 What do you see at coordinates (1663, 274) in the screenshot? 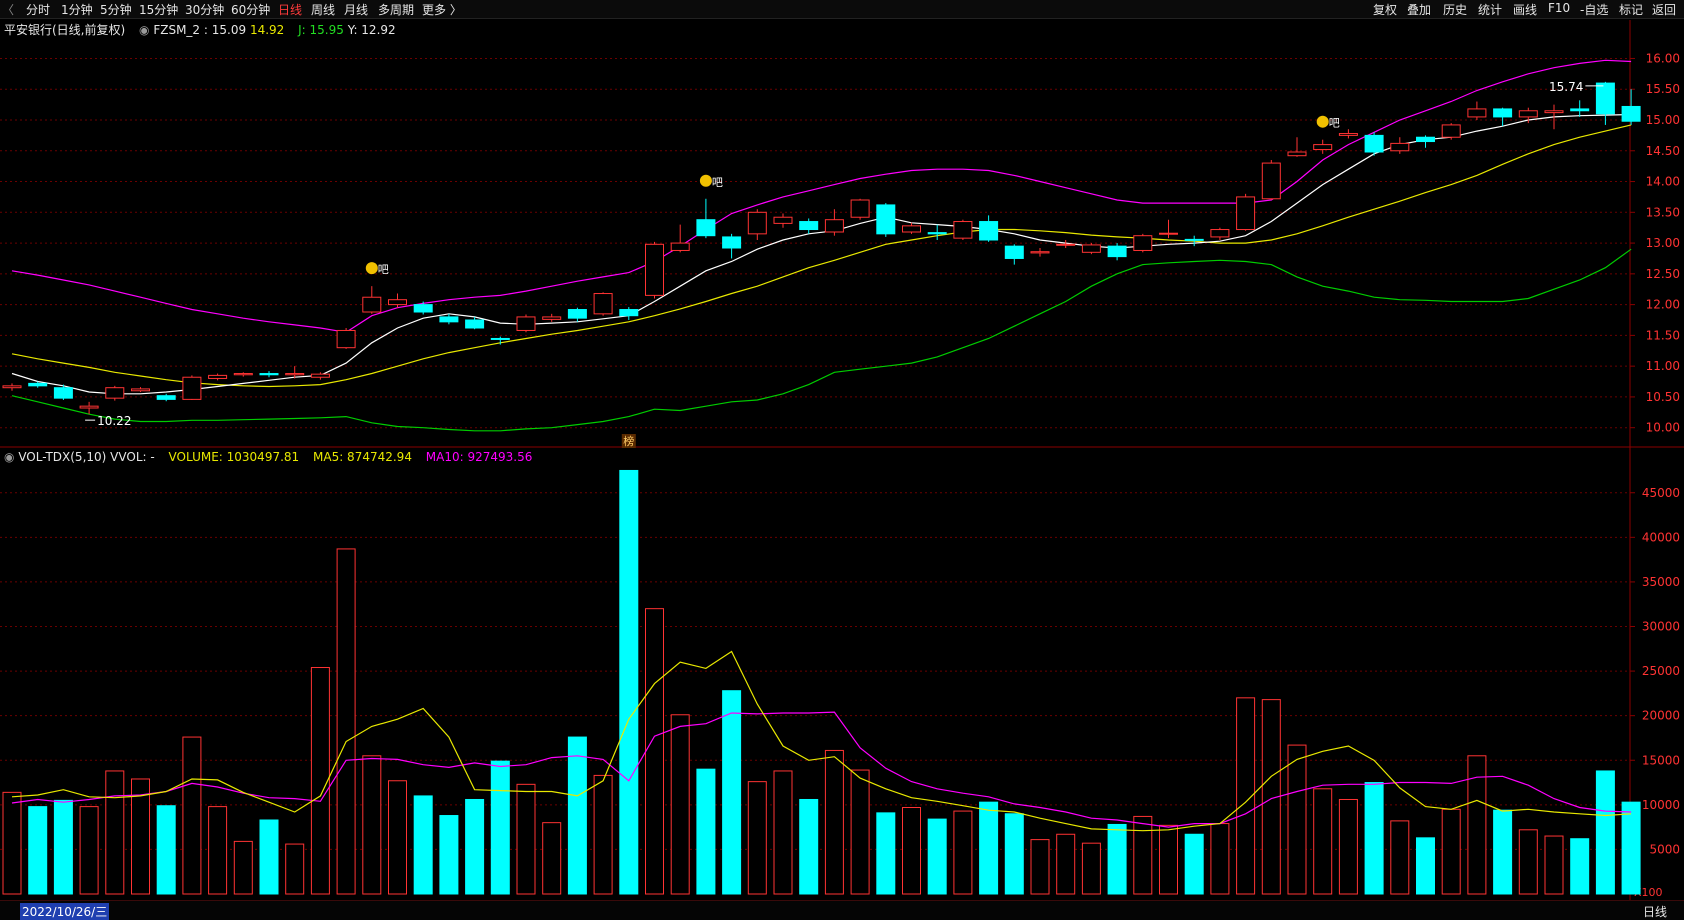
I see `price-tick-label: 12.50` at bounding box center [1663, 274].